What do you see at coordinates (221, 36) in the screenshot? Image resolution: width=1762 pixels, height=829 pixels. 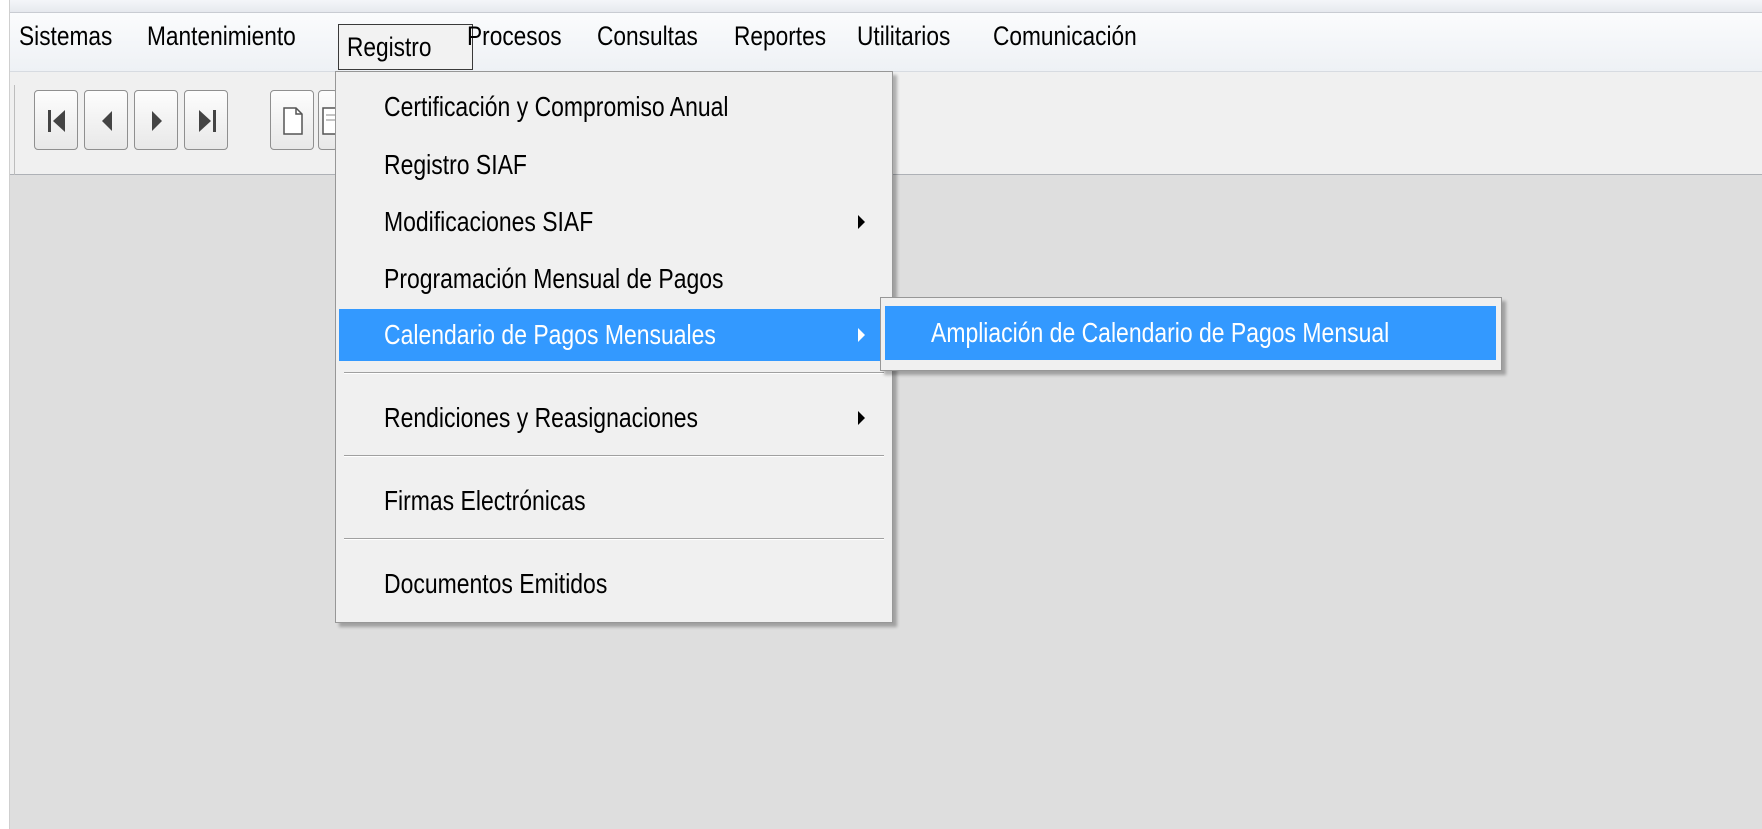 I see `menu-mantenimiento: Mantenimiento` at bounding box center [221, 36].